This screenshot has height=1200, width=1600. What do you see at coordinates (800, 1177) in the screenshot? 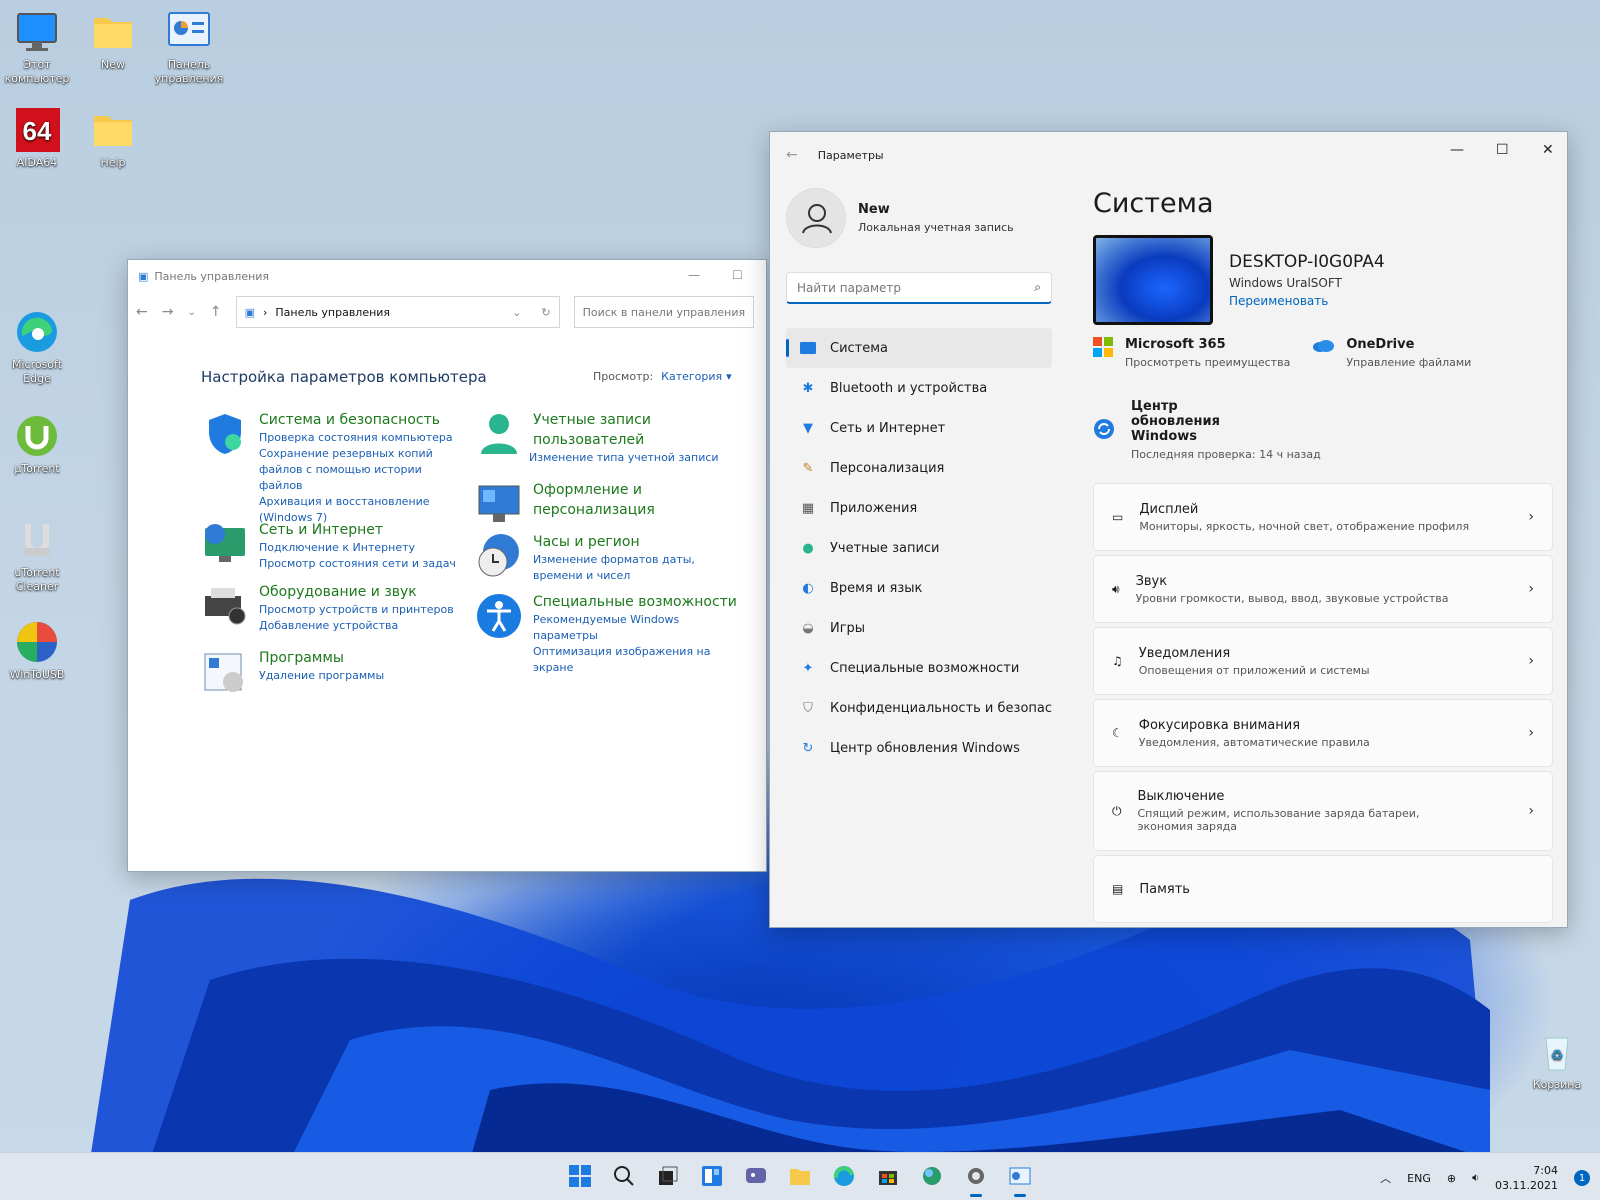
I see `file-explorer-button` at bounding box center [800, 1177].